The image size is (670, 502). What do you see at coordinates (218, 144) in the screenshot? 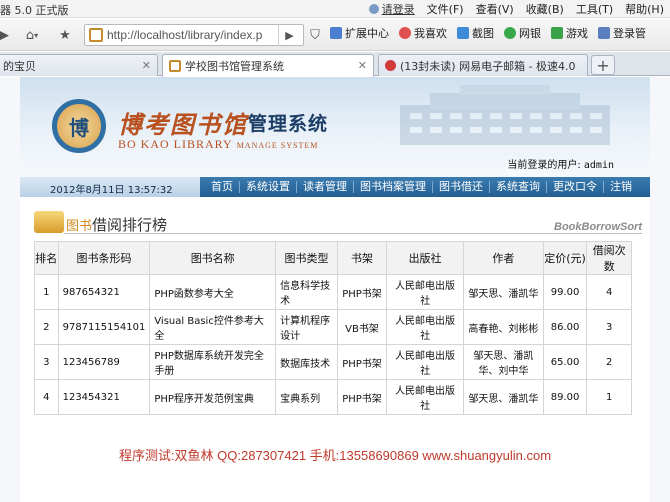
I see `logo-english-name: BO KAO LIBRARY MANAGE SYSTEM` at bounding box center [218, 144].